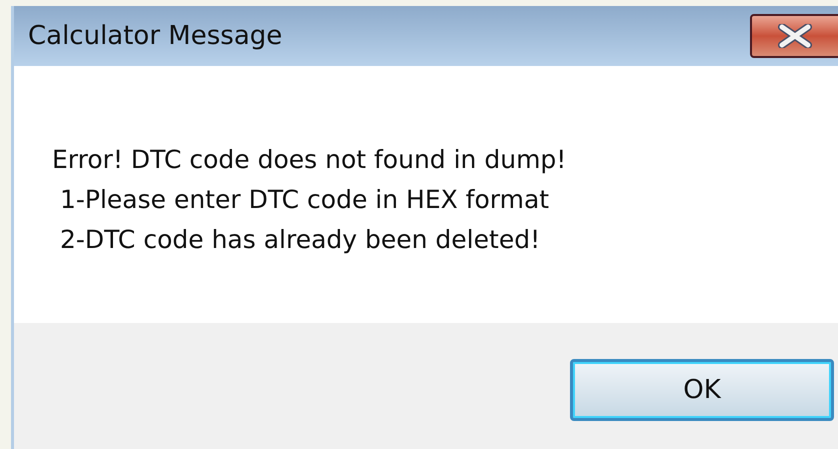  I want to click on ok-button: OK, so click(702, 390).